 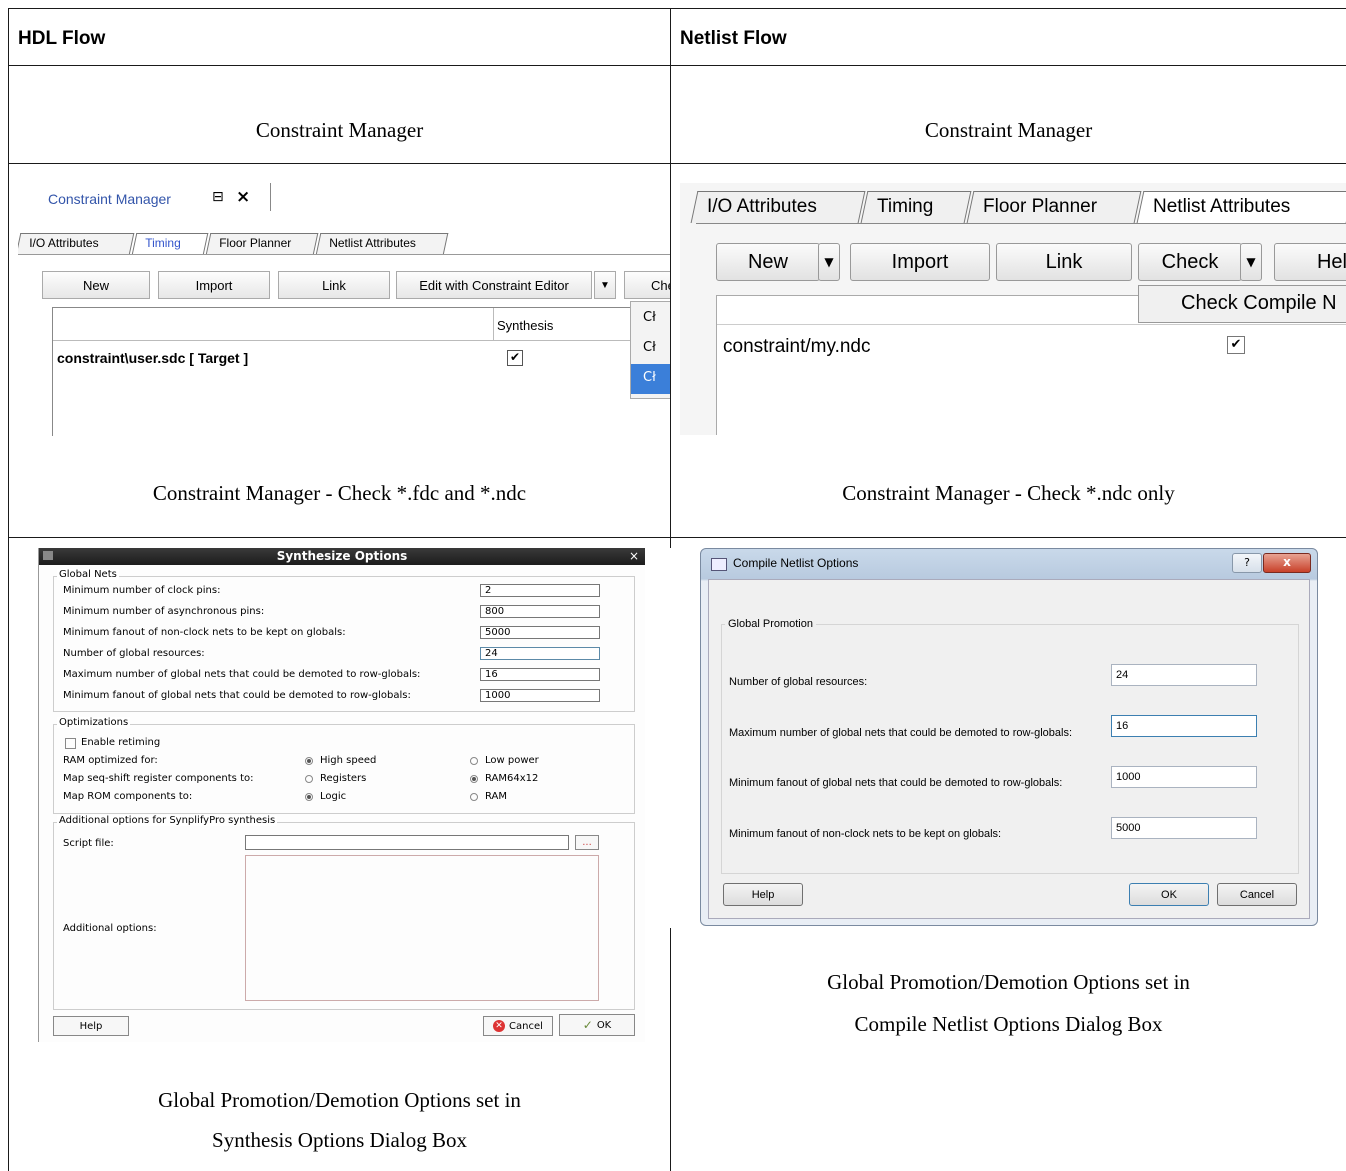 What do you see at coordinates (407, 842) in the screenshot?
I see `script-file-input` at bounding box center [407, 842].